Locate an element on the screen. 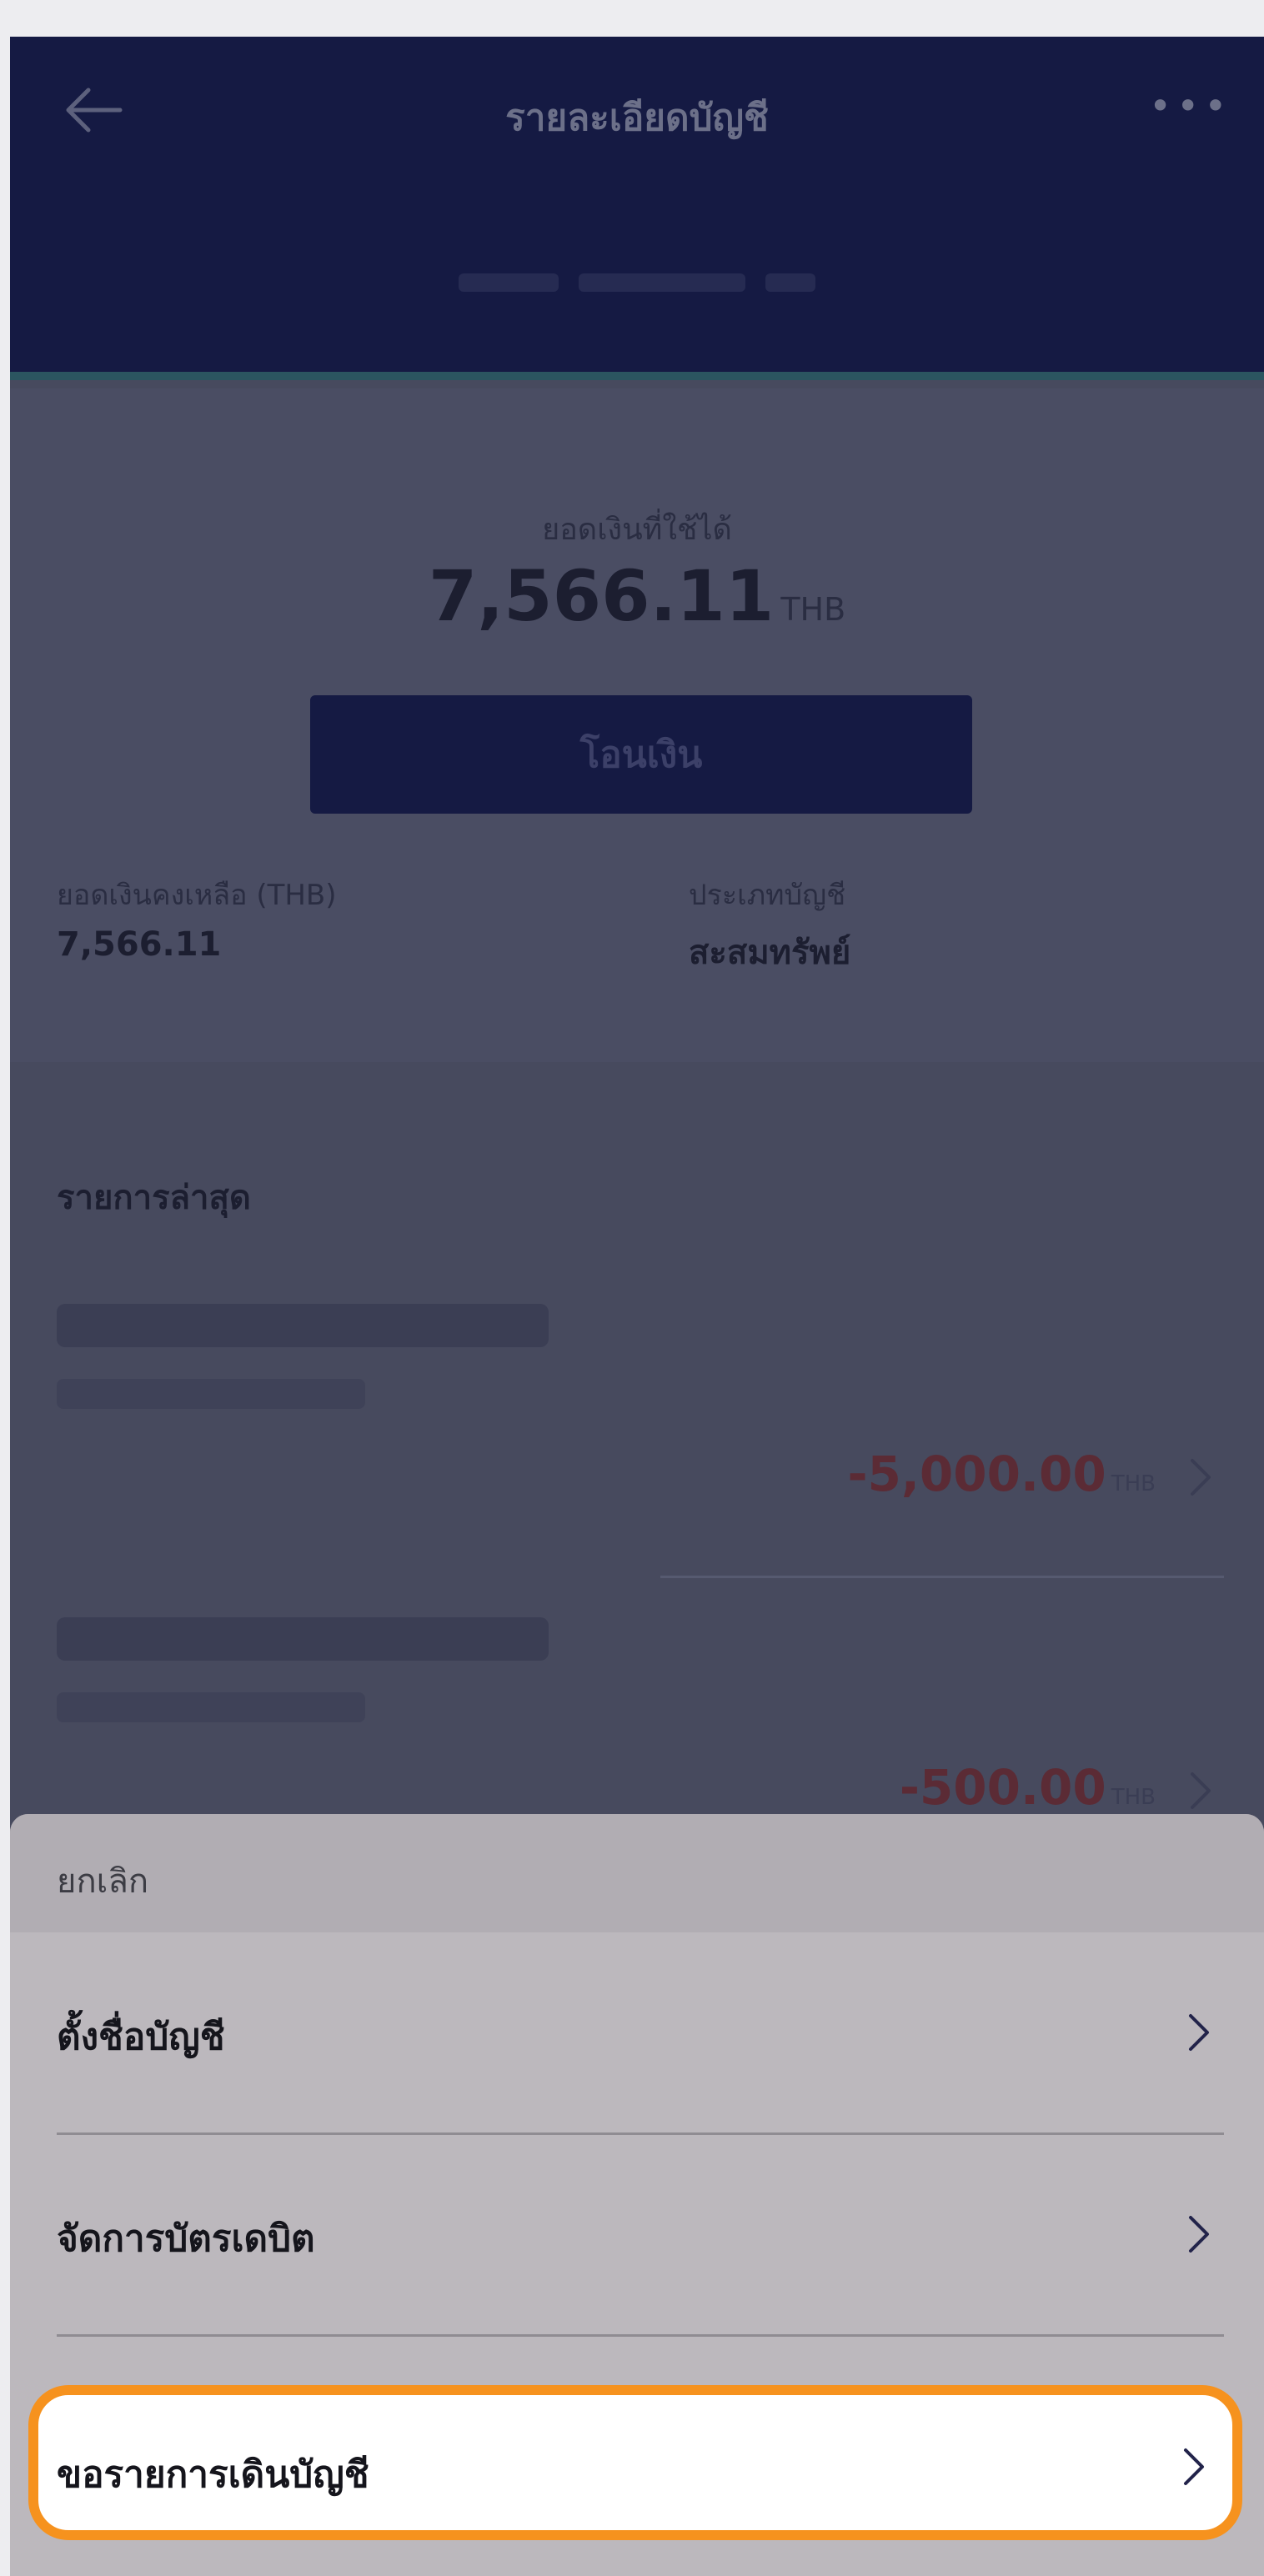 This screenshot has height=2576, width=1264. menu-item-rename-account: ตั้งชื่อบัญชี is located at coordinates (637, 2033).